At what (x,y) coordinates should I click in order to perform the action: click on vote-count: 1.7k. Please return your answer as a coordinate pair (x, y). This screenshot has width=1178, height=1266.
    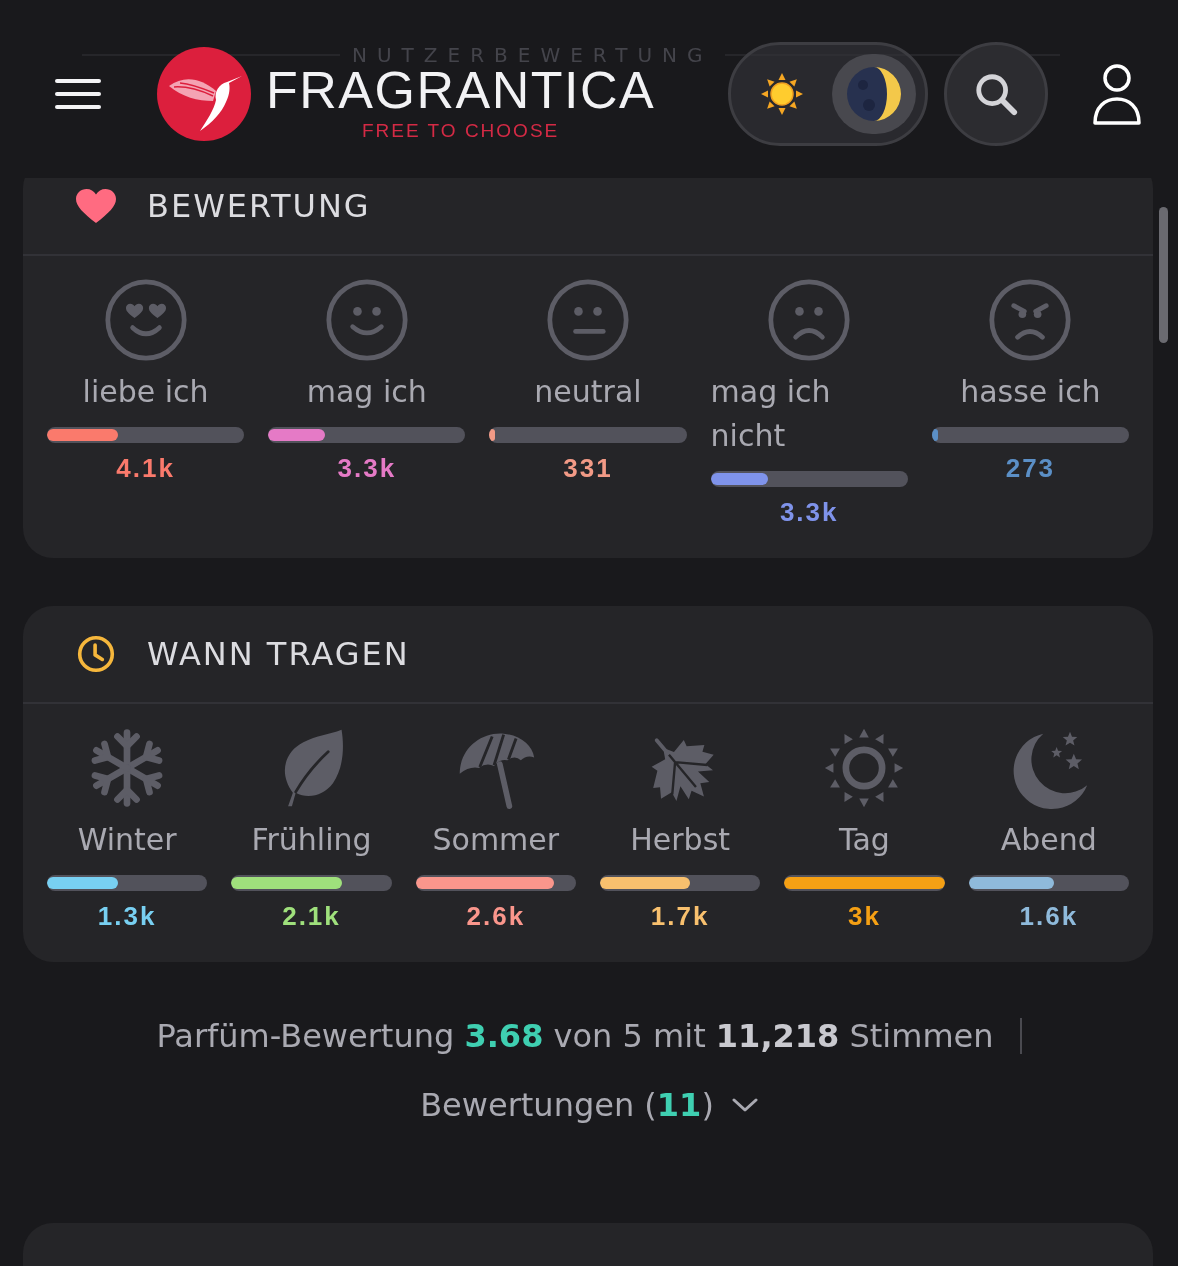
    Looking at the image, I should click on (680, 916).